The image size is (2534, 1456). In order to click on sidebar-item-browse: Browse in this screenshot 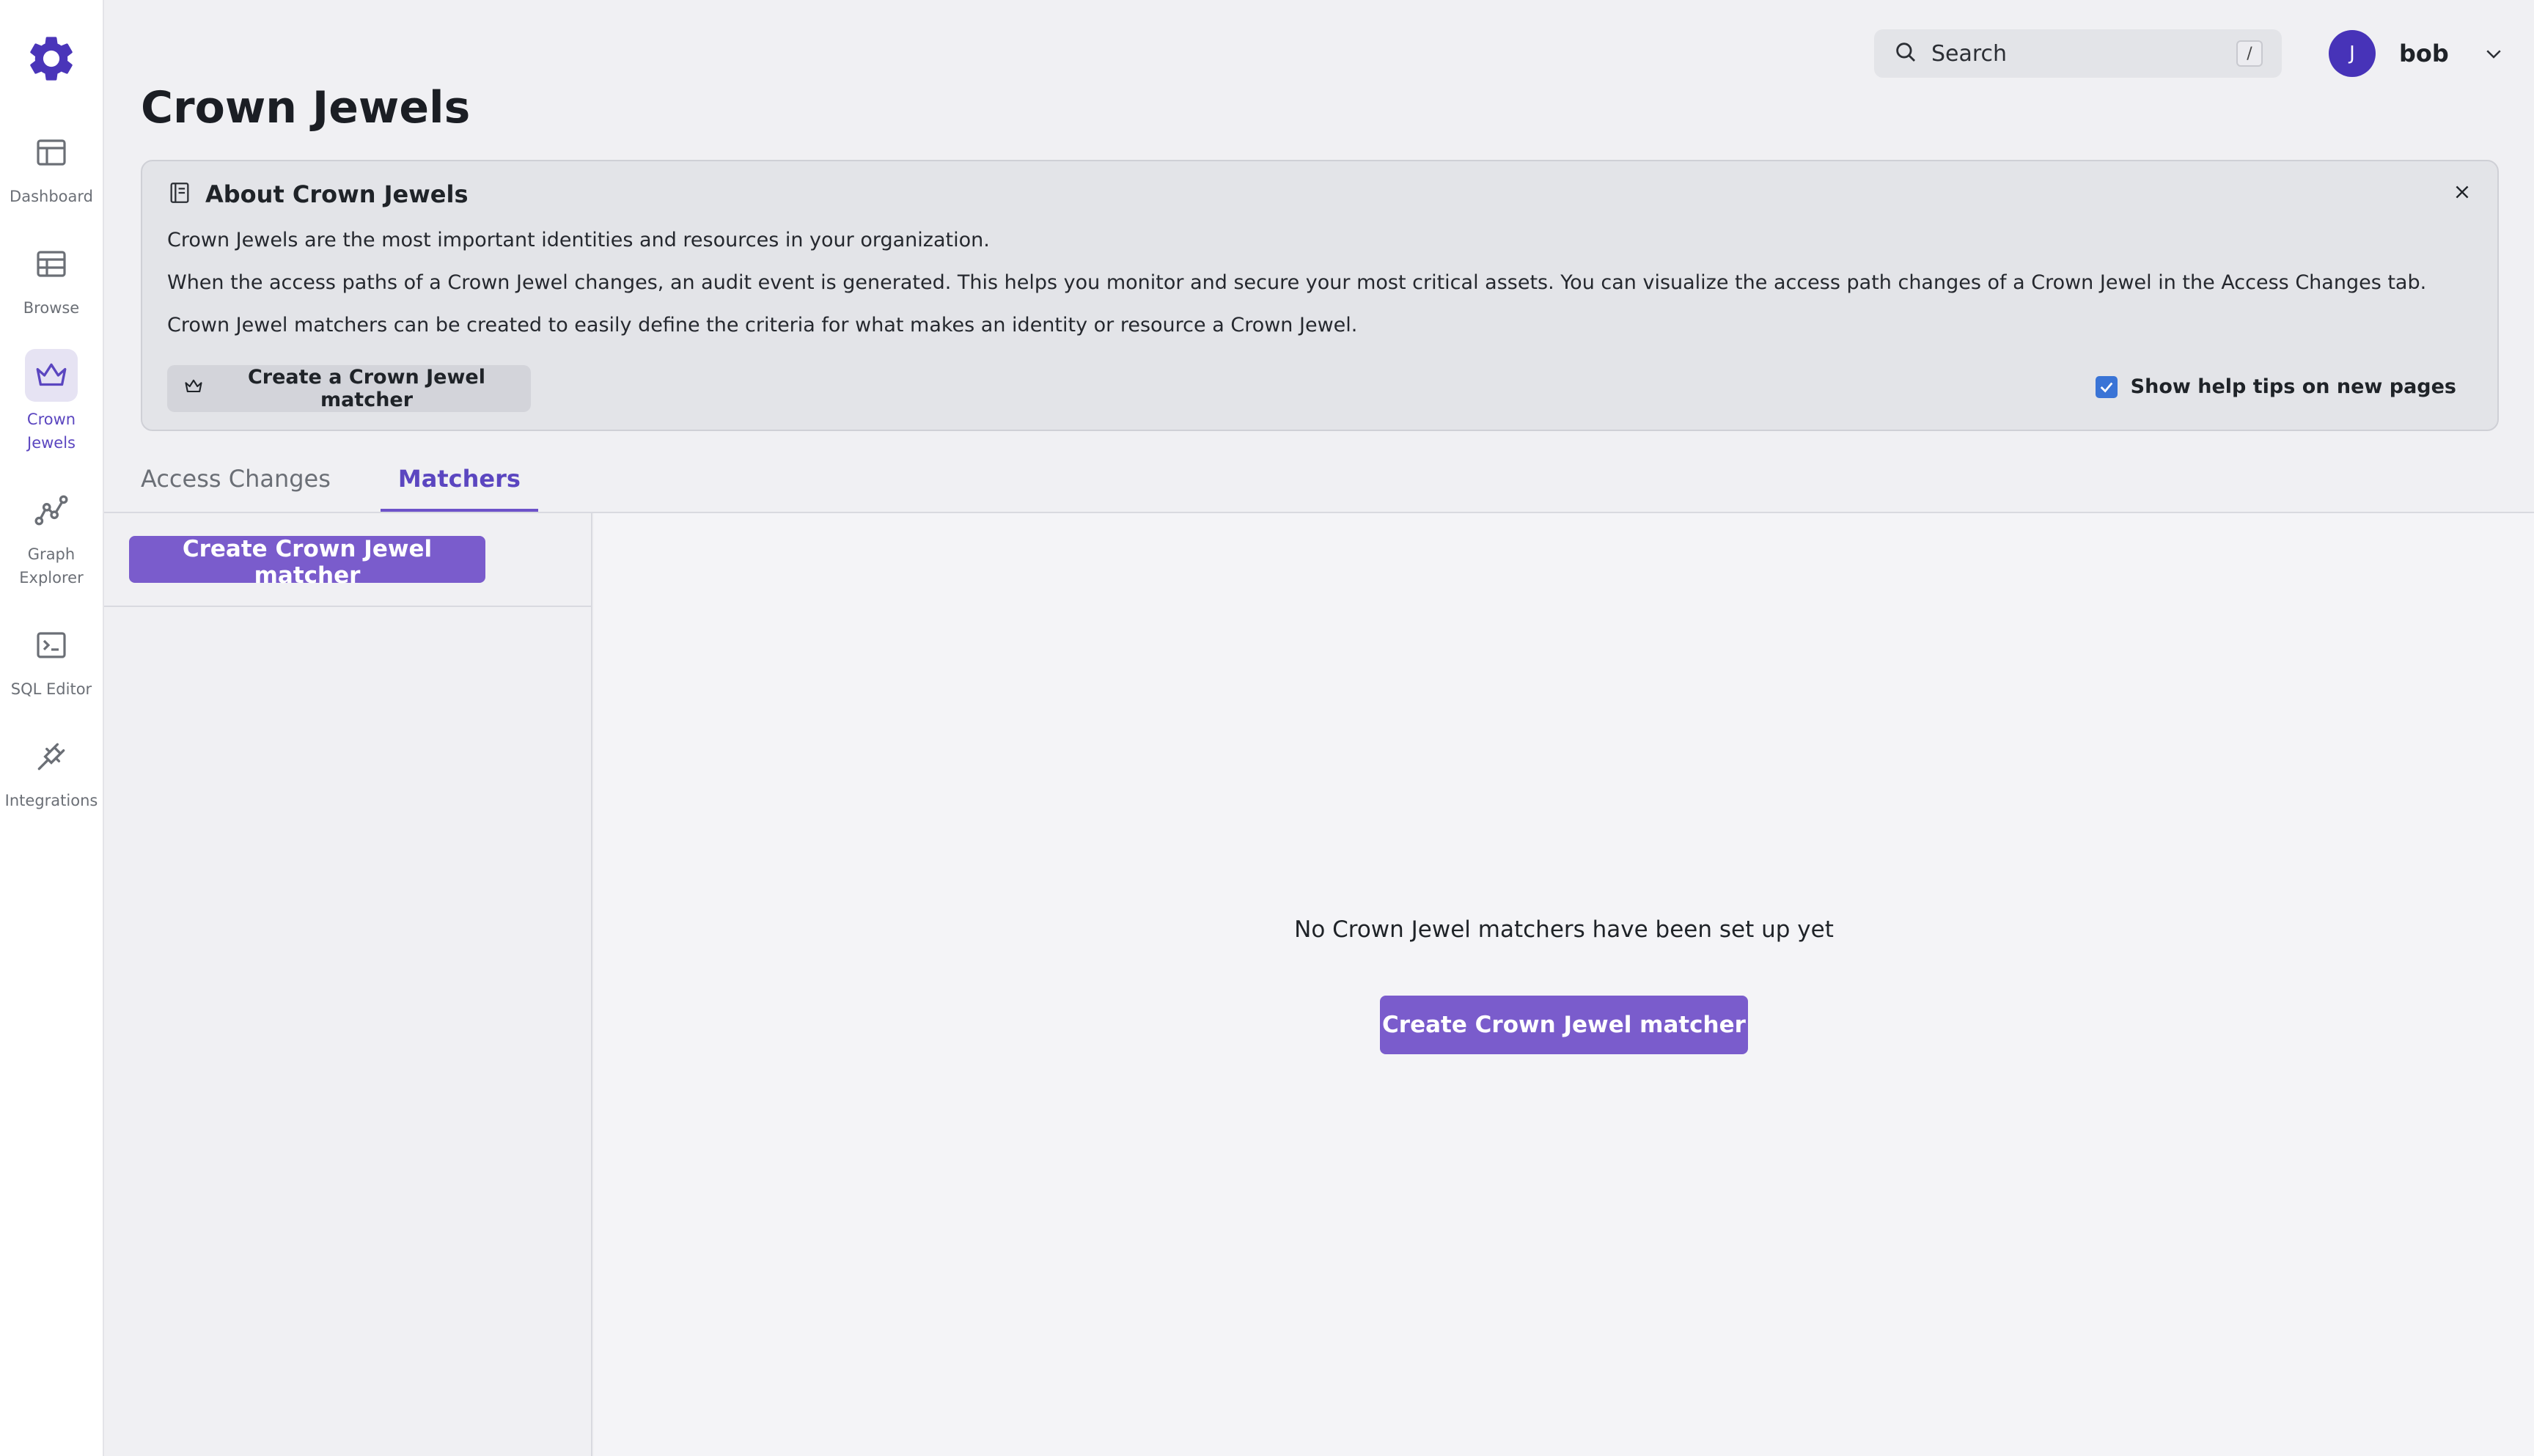, I will do `click(51, 279)`.